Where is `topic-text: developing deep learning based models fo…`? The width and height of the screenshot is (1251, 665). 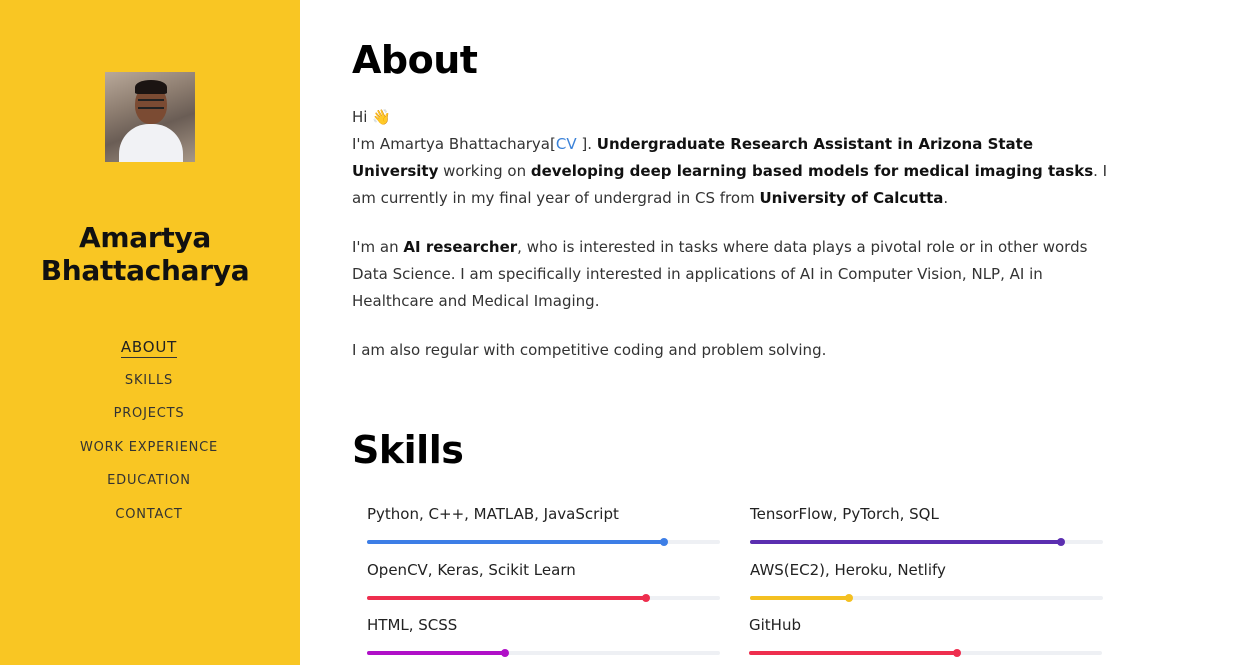
topic-text: developing deep learning based models fo… is located at coordinates (812, 171).